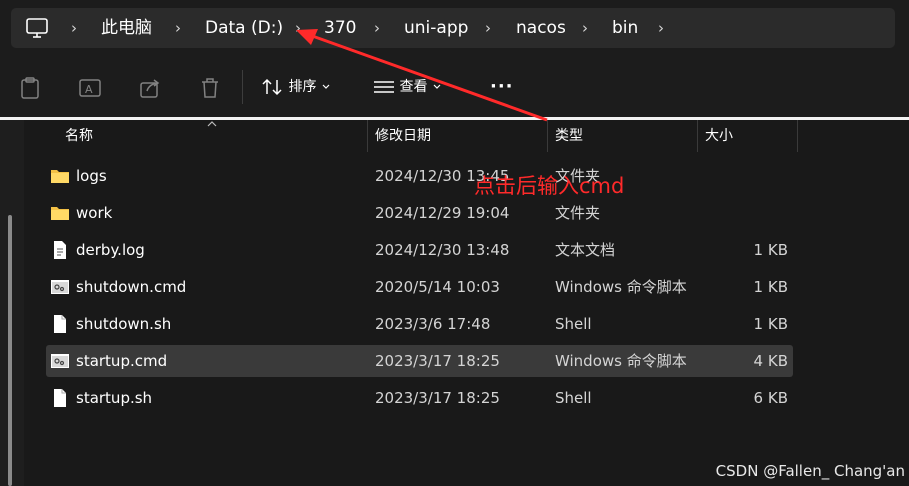  I want to click on watermark: CSDN @Fallen_ Chang'an, so click(810, 471).